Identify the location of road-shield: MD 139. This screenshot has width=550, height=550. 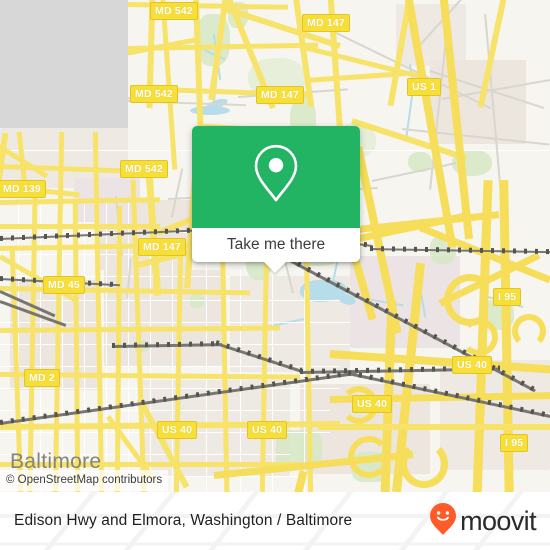
(23, 189).